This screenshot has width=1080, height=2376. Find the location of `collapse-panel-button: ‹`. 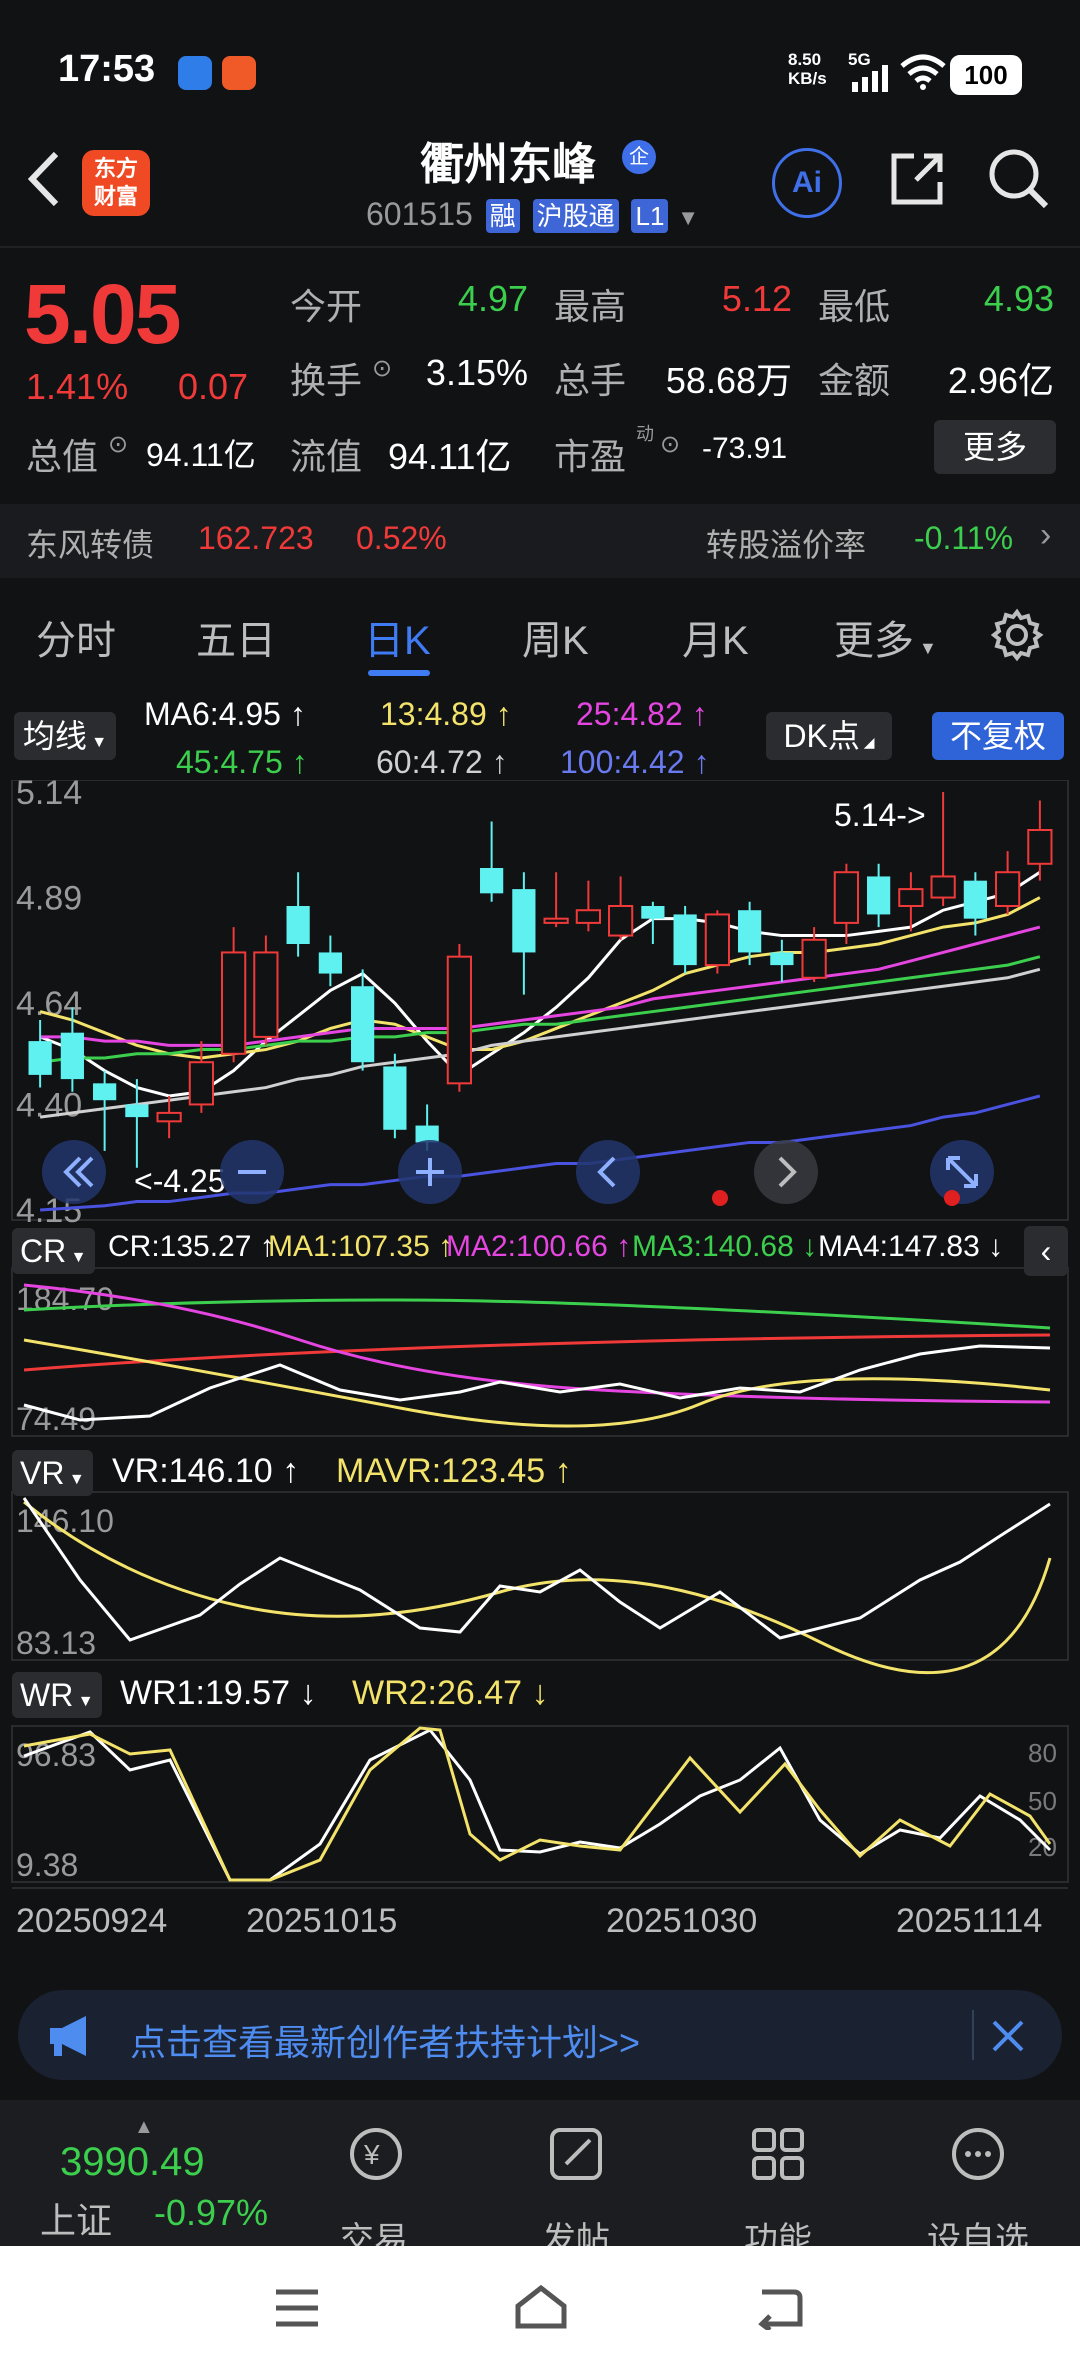

collapse-panel-button: ‹ is located at coordinates (1046, 1251).